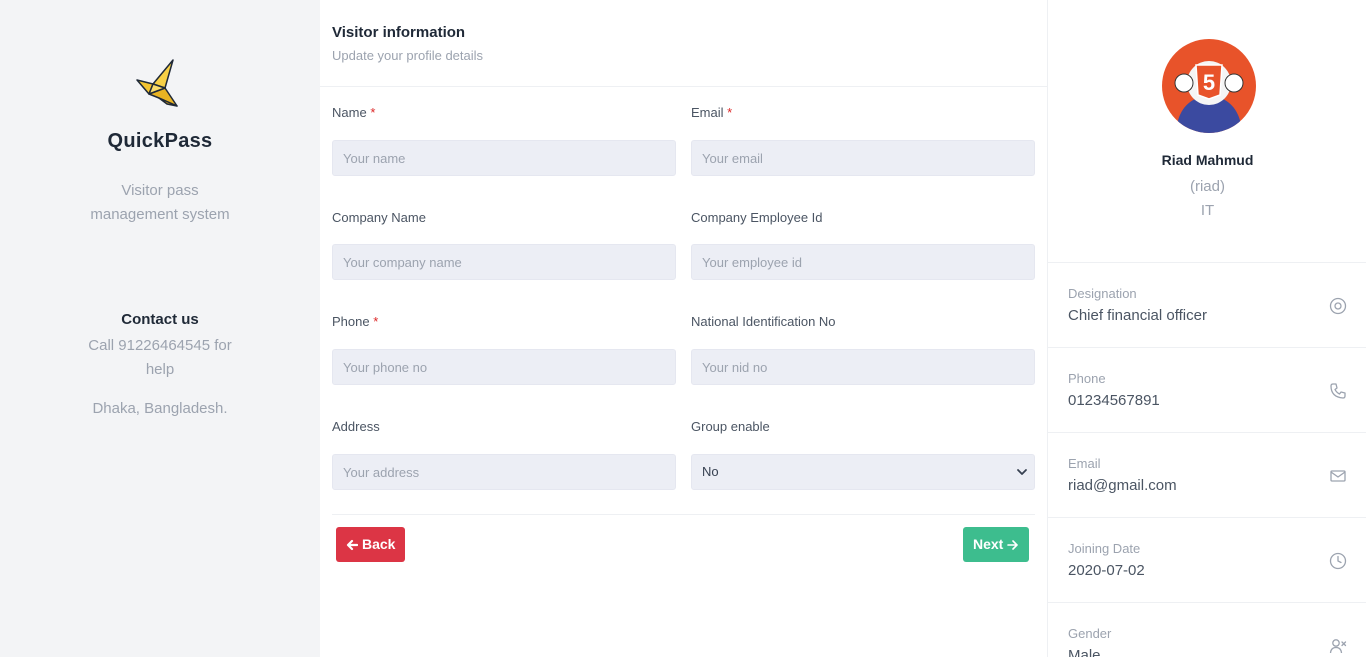 This screenshot has height=657, width=1366. Describe the element at coordinates (504, 262) in the screenshot. I see `company-name-input` at that location.